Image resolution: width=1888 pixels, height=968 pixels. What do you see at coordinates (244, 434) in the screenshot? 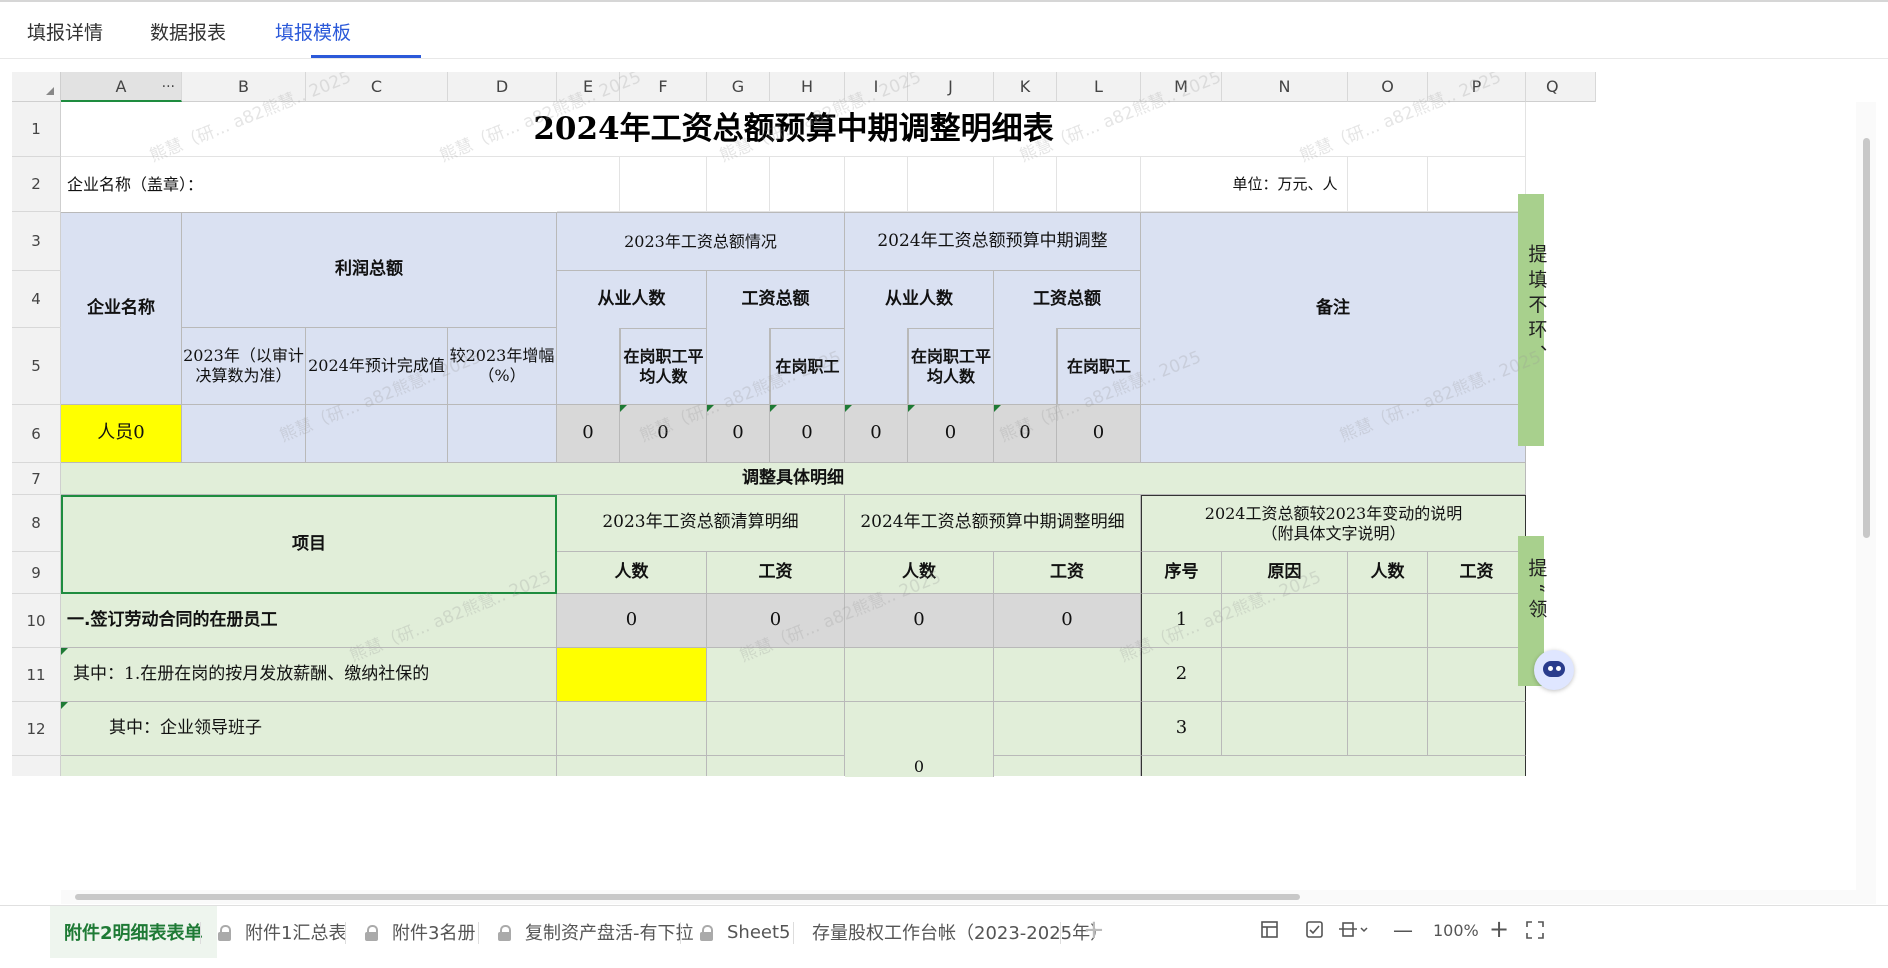
I see `cell-b6` at bounding box center [244, 434].